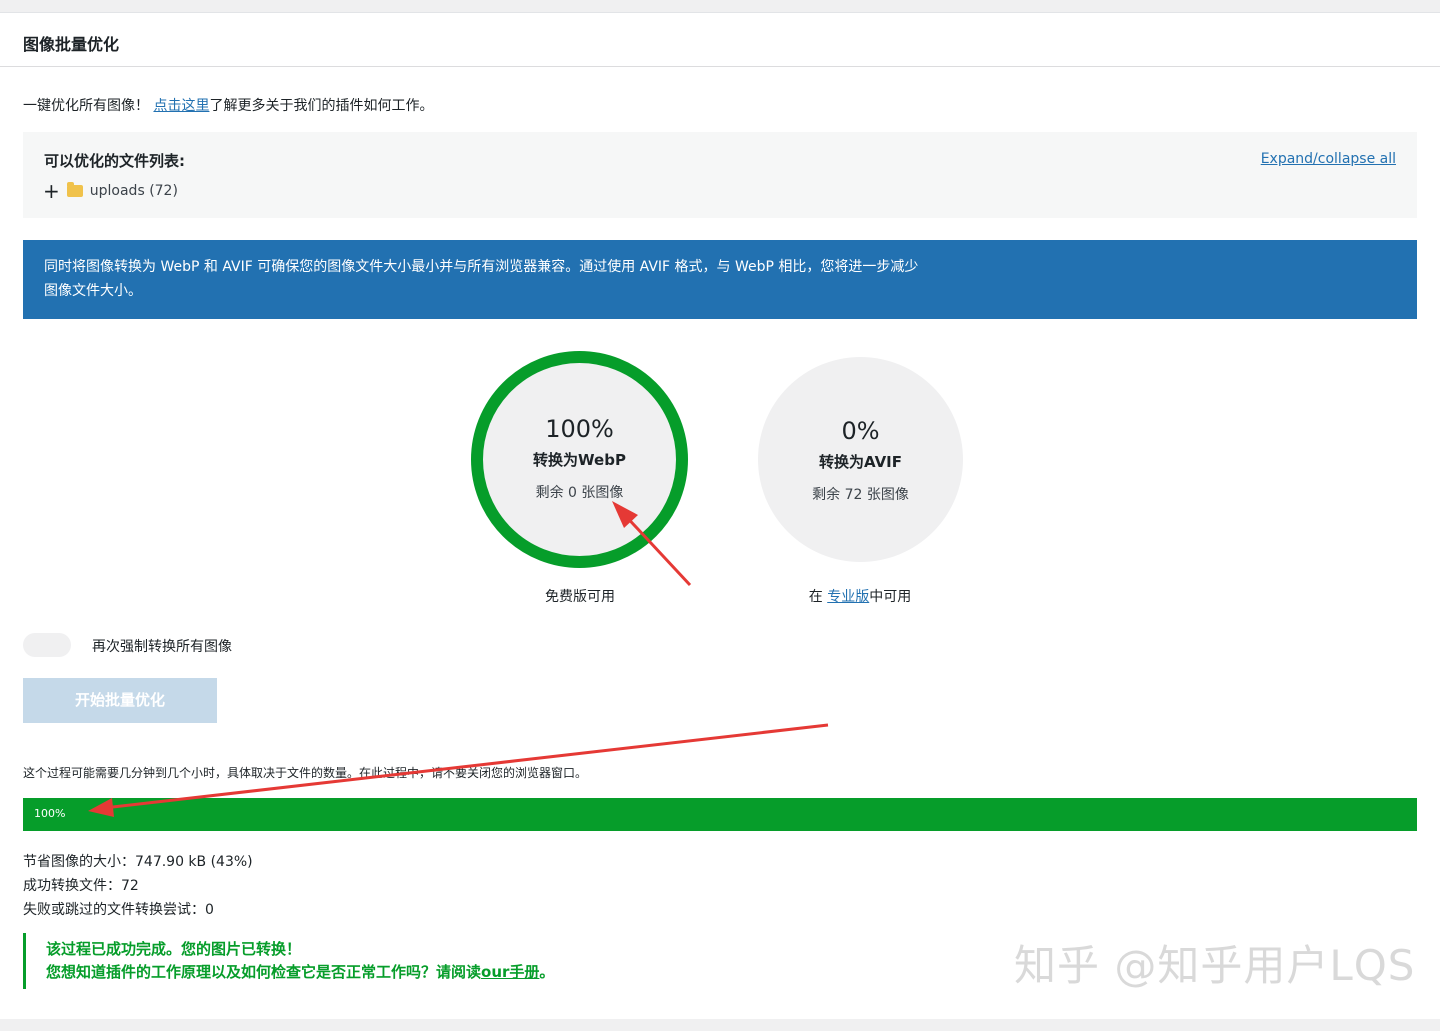 This screenshot has width=1440, height=1031. I want to click on intro-before: 一键优化所有图像！, so click(86, 106).